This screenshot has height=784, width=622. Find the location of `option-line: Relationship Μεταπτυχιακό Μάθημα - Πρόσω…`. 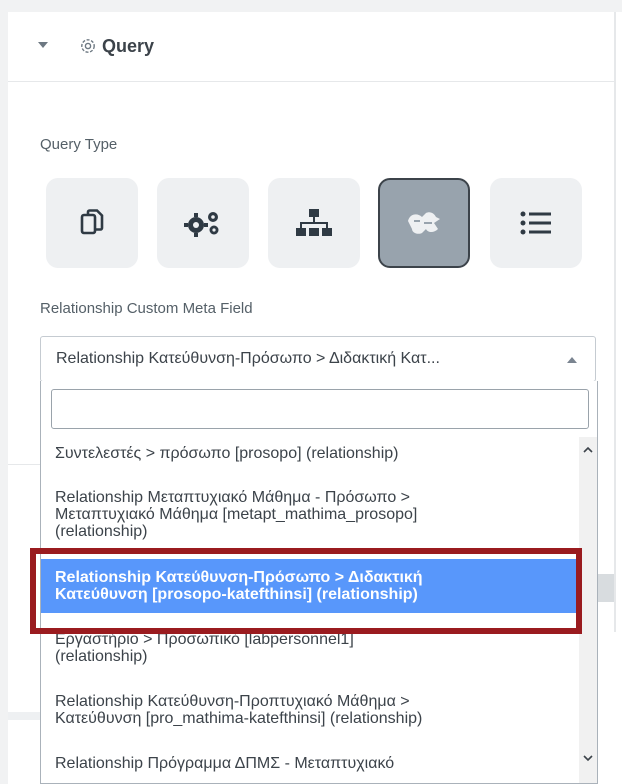

option-line: Relationship Μεταπτυχιακό Μάθημα - Πρόσω… is located at coordinates (233, 497).